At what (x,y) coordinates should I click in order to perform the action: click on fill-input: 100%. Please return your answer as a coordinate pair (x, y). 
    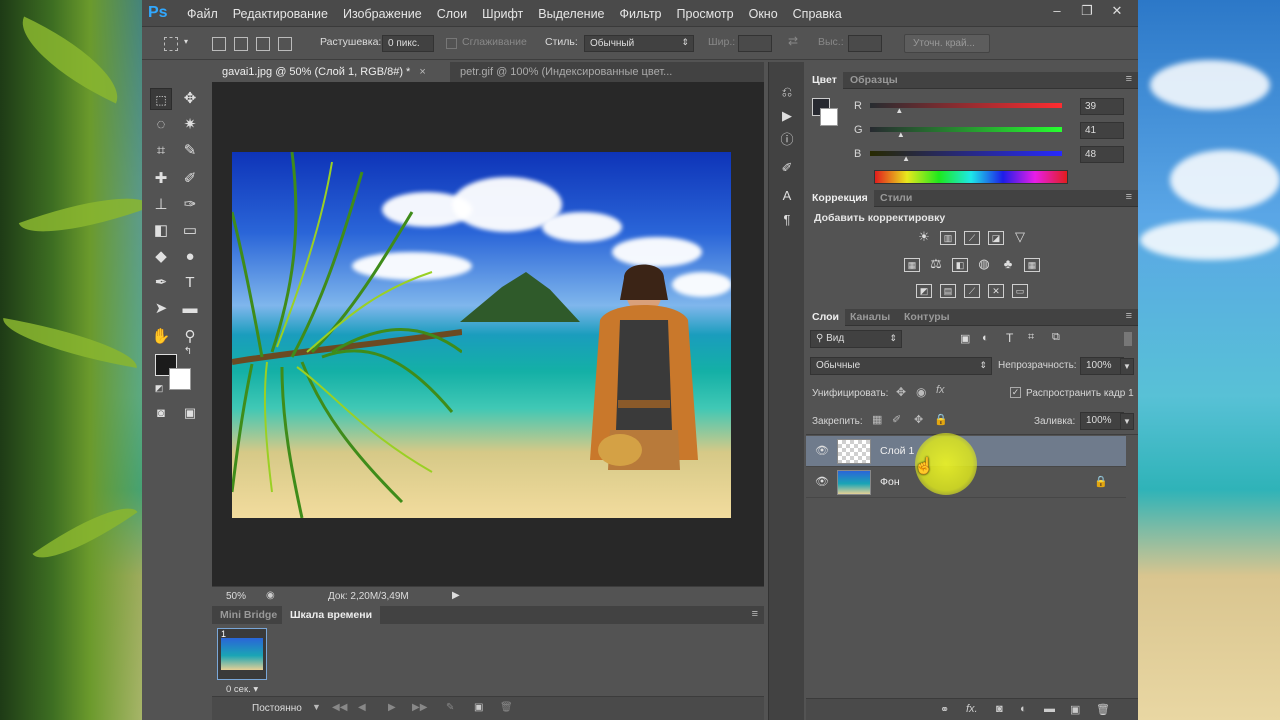
    Looking at the image, I should click on (1102, 421).